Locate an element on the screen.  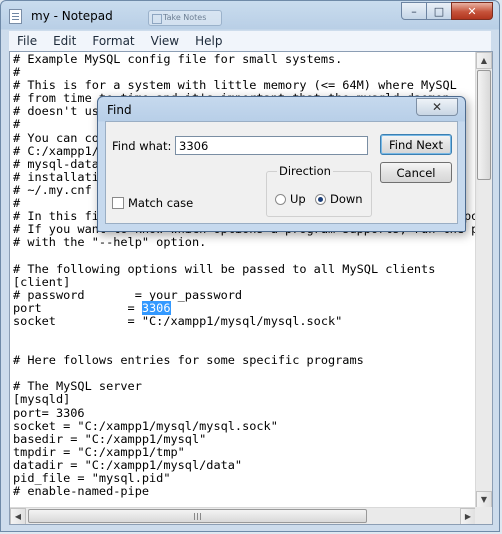
text-line: tmpdir = "C:/xampp1/tmp" is located at coordinates (252, 452).